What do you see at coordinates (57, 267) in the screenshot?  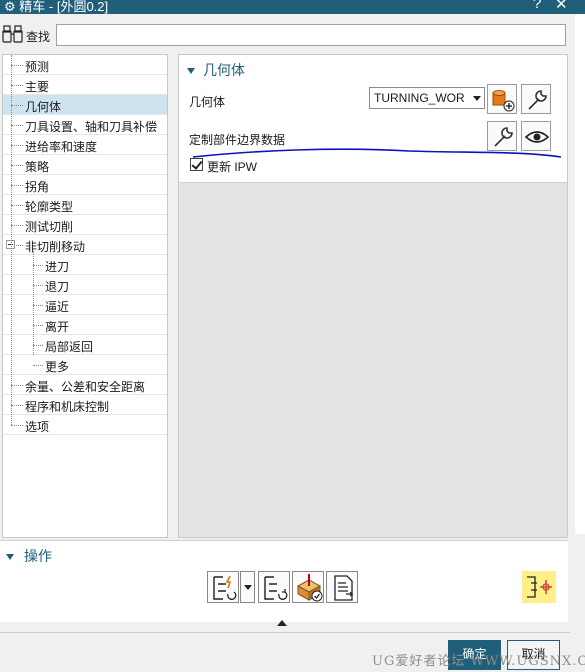 I see `tree-item-label: 进刀` at bounding box center [57, 267].